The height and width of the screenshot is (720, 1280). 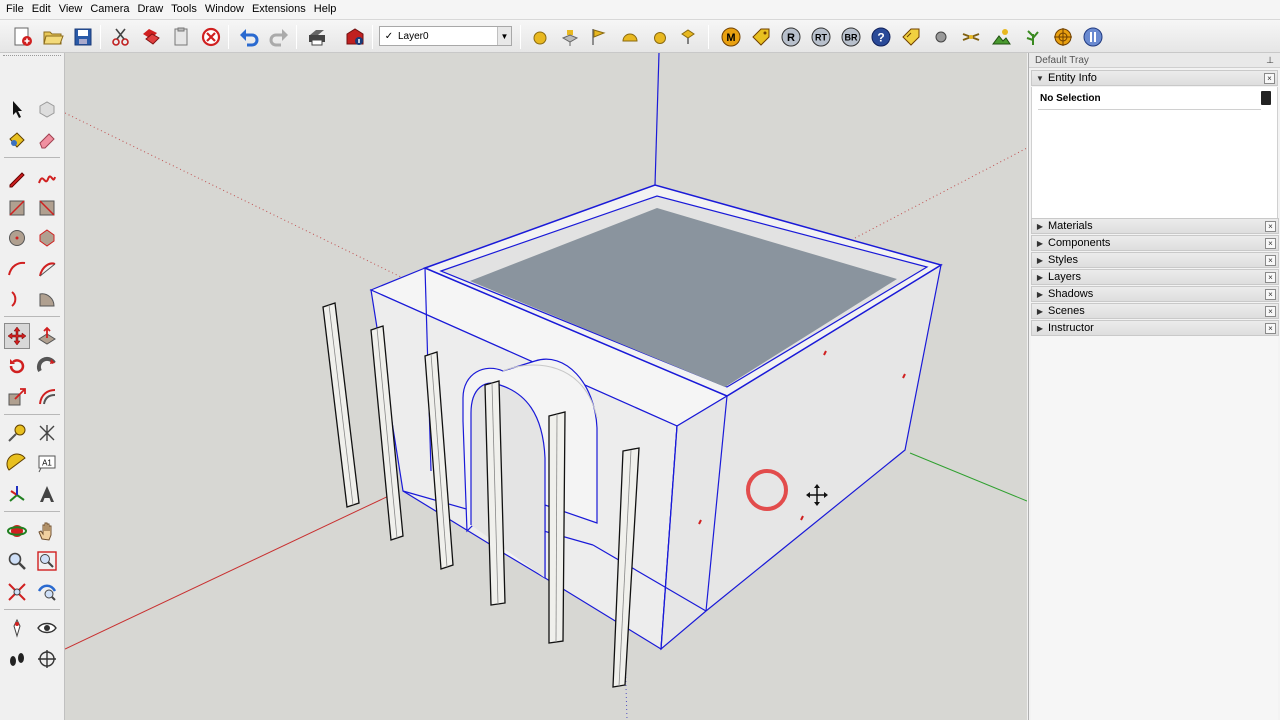 What do you see at coordinates (47, 494) in the screenshot?
I see `3d-text-tool` at bounding box center [47, 494].